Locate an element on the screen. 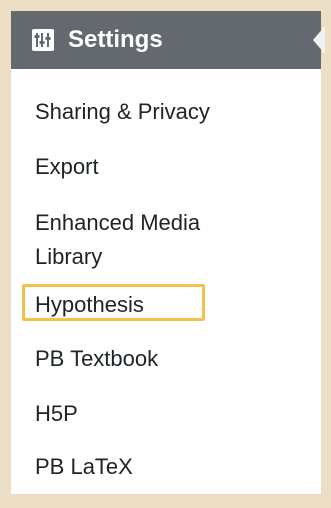  frame-bottom is located at coordinates (165, 501).